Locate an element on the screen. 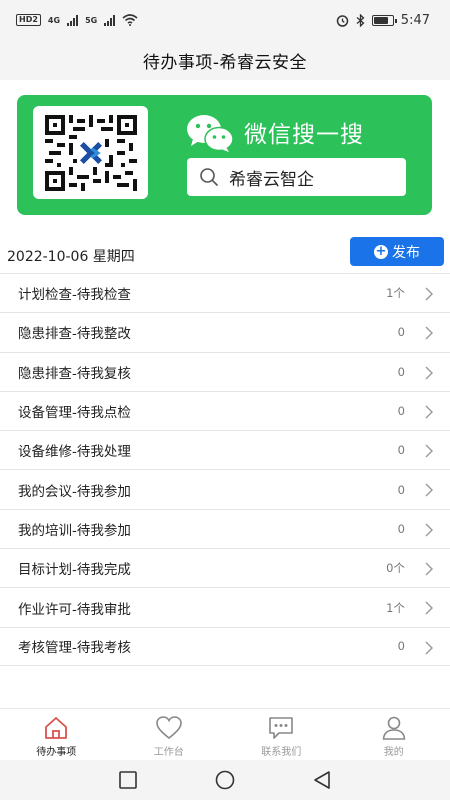 This screenshot has width=450, height=800. task-item-plan-check: 计划检查-待我检查 1个 is located at coordinates (225, 292).